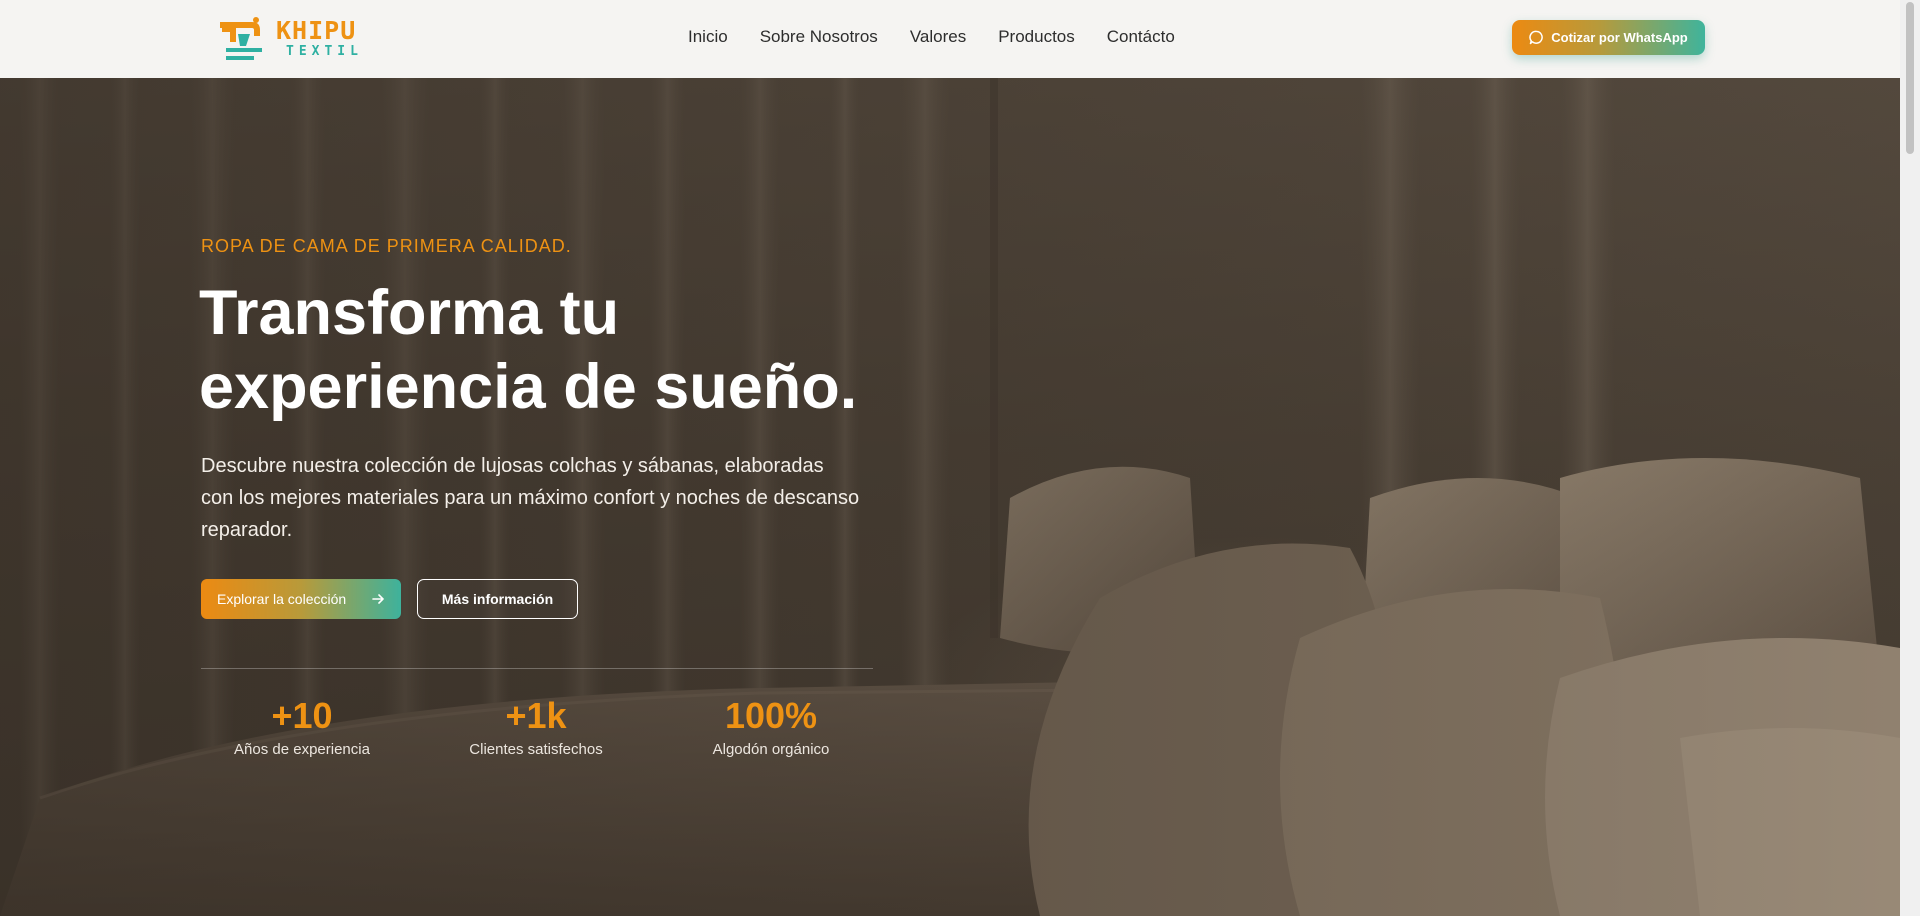 Image resolution: width=1920 pixels, height=916 pixels. I want to click on stats-divider, so click(537, 668).